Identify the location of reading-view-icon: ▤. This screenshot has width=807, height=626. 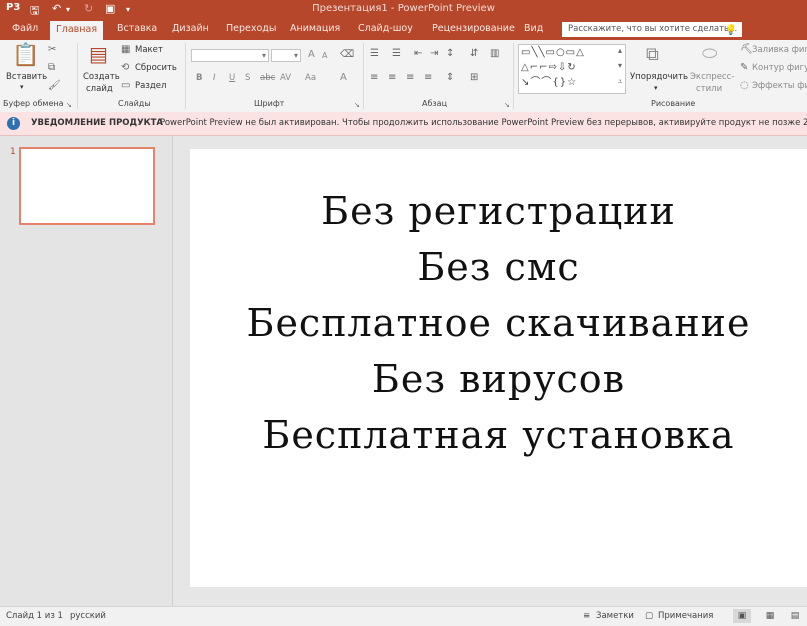
(795, 616).